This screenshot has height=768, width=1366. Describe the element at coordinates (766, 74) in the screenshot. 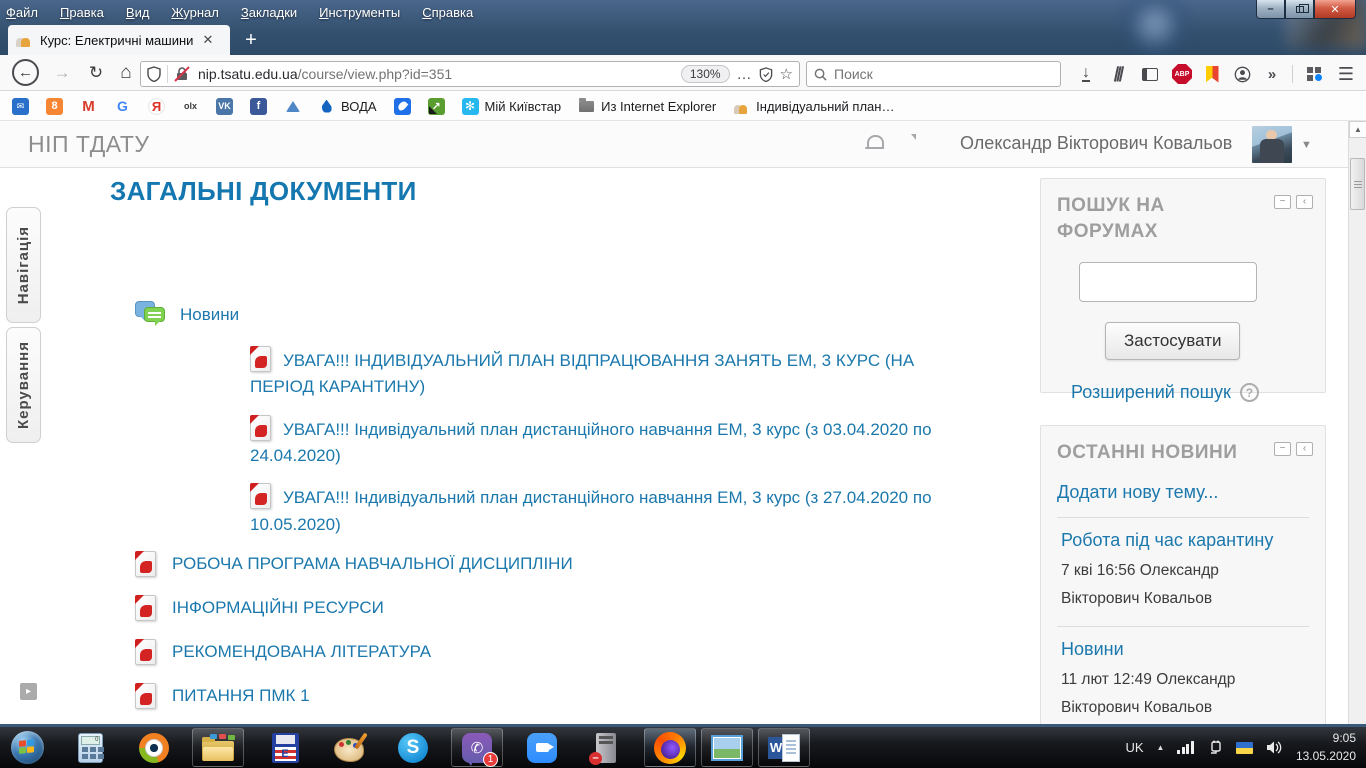

I see `protections-shield-icon` at that location.